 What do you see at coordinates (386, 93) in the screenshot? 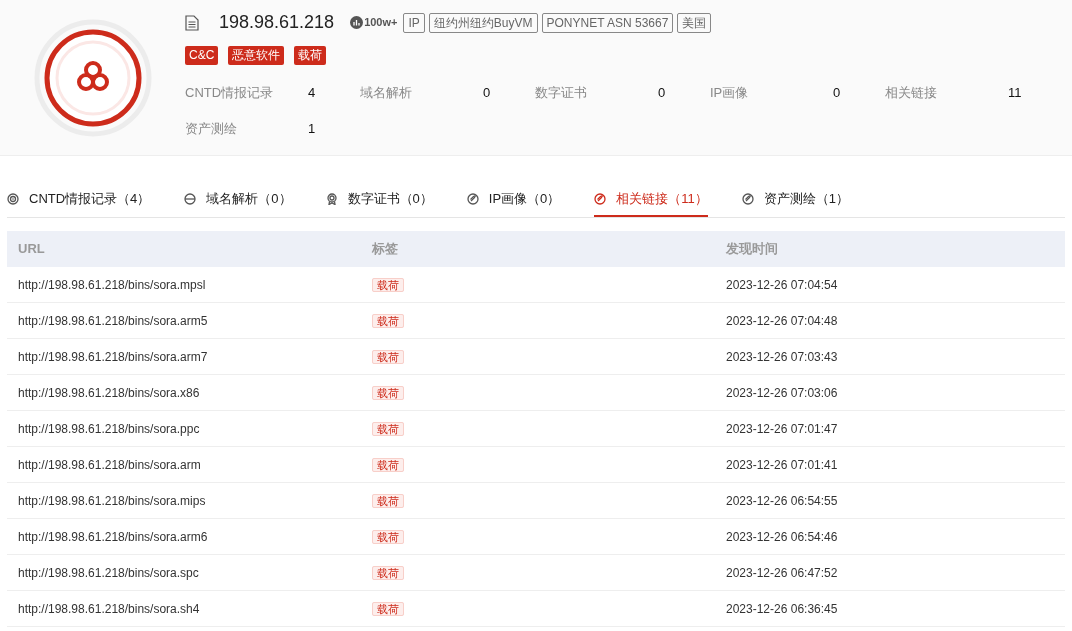
I see `stat-label: 域名解析` at bounding box center [386, 93].